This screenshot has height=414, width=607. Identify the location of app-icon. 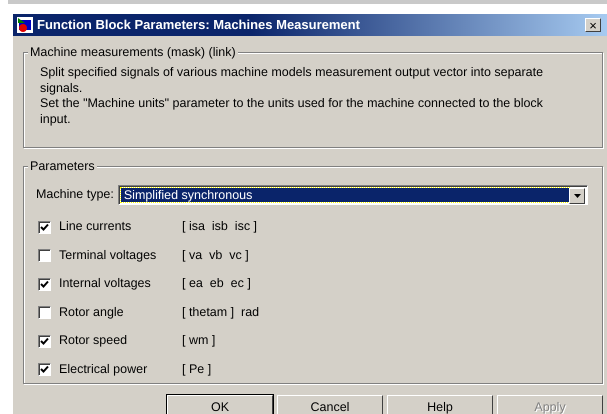
(25, 25).